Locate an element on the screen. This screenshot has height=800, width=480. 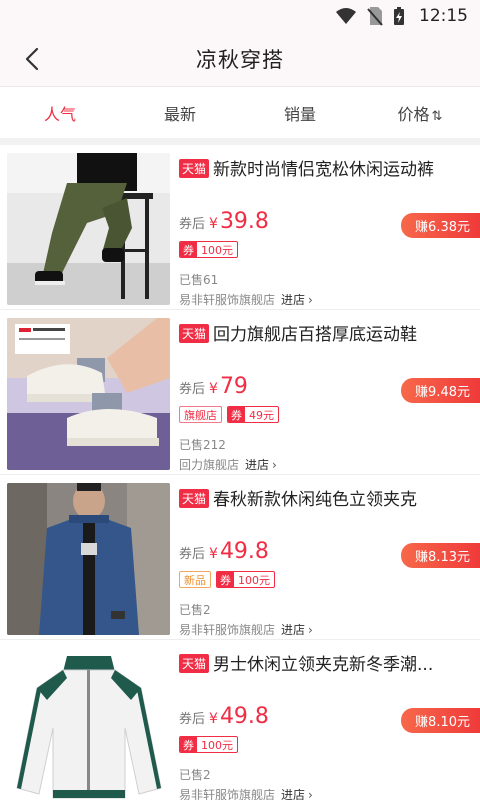
tab-newest: 最新 is located at coordinates (180, 113).